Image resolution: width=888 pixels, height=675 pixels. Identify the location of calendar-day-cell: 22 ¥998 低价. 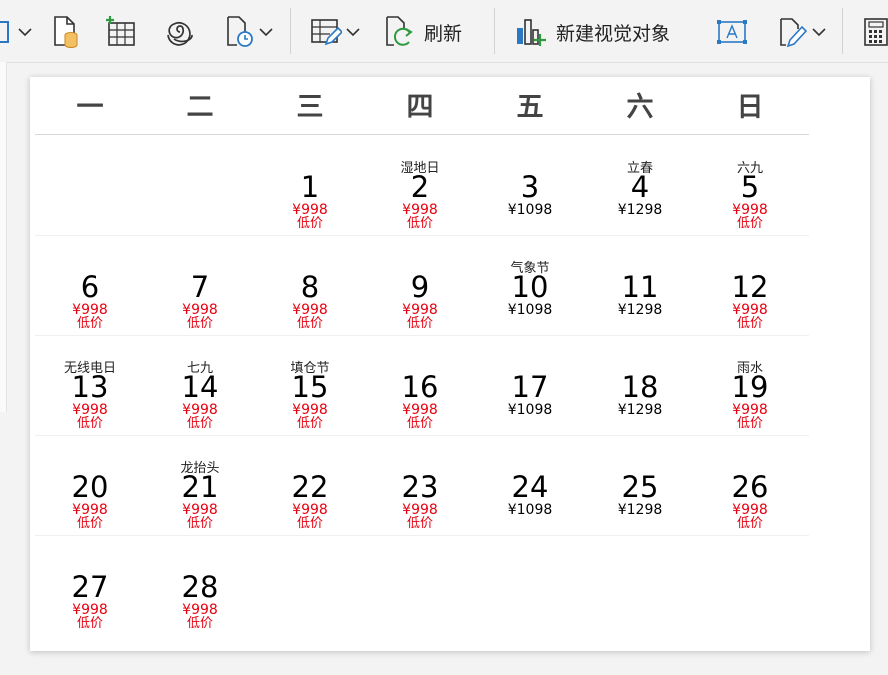
(310, 485).